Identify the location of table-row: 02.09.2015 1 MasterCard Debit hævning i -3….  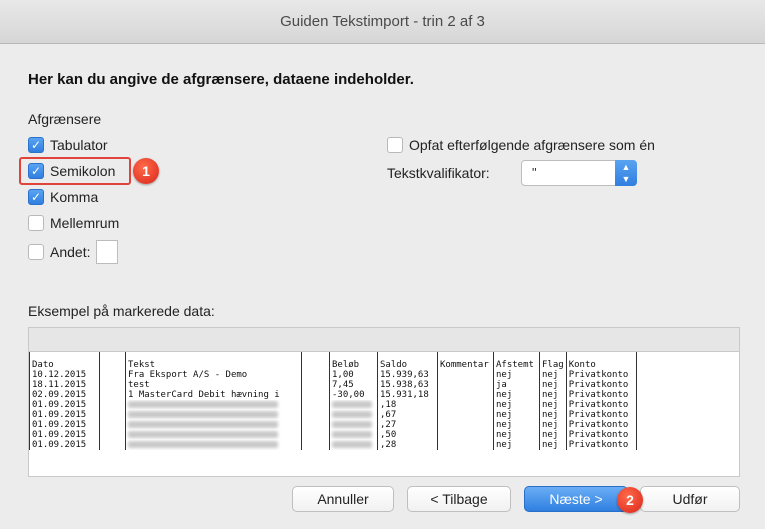
(373, 395).